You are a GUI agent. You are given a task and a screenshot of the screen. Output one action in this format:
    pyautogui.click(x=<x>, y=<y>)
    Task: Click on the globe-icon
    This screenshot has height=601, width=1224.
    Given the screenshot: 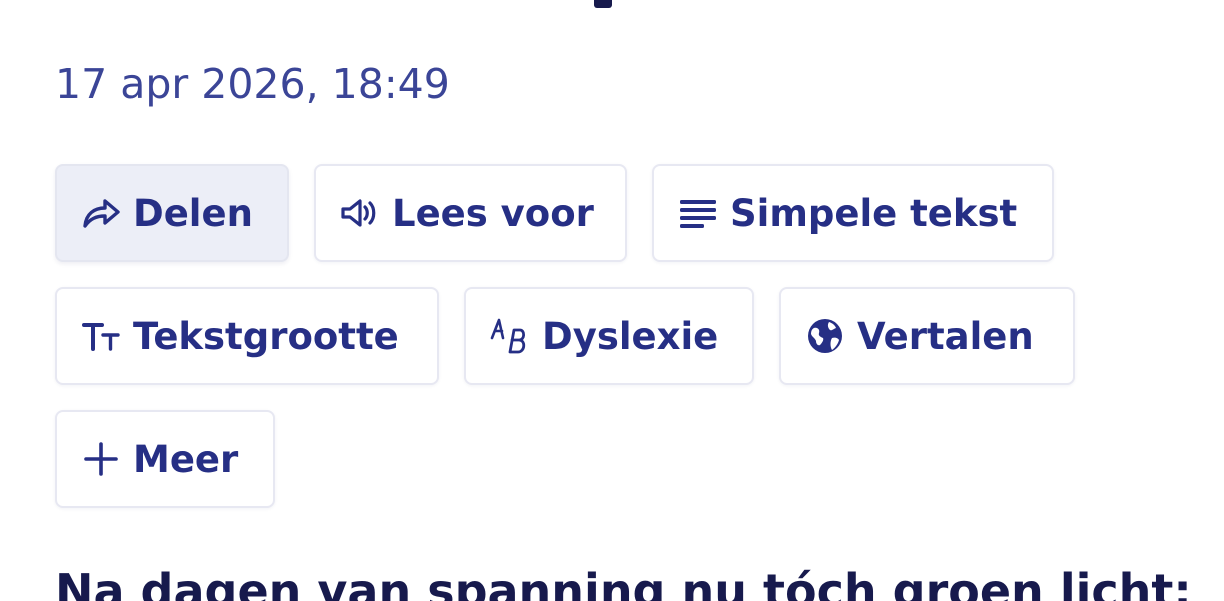 What is the action you would take?
    pyautogui.click(x=825, y=336)
    